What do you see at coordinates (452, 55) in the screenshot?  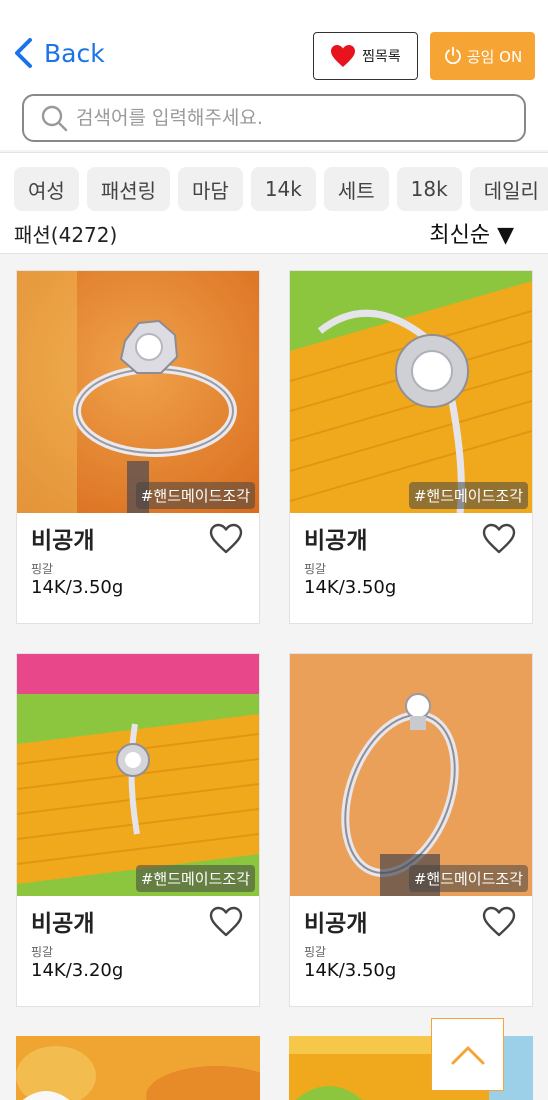 I see `power-icon` at bounding box center [452, 55].